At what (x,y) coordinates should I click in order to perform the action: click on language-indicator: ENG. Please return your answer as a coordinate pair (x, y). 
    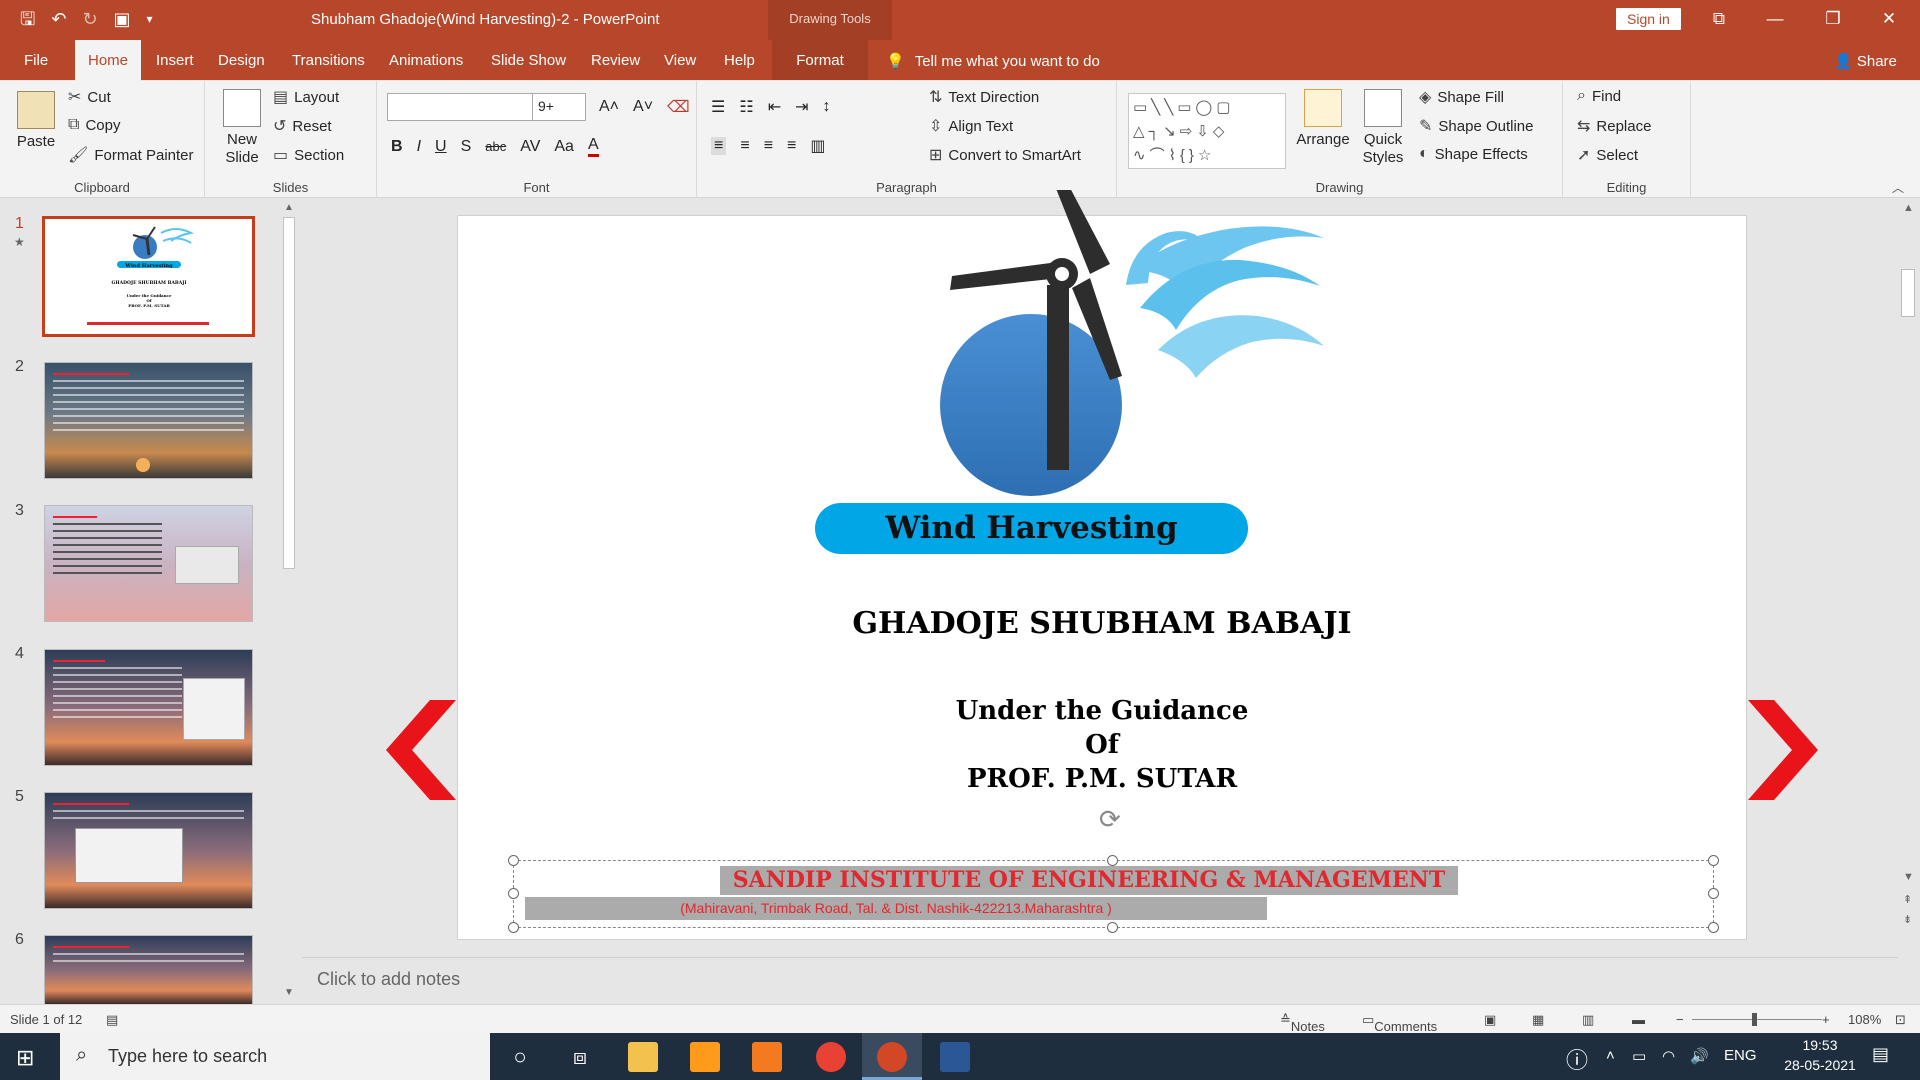
    Looking at the image, I should click on (1740, 1055).